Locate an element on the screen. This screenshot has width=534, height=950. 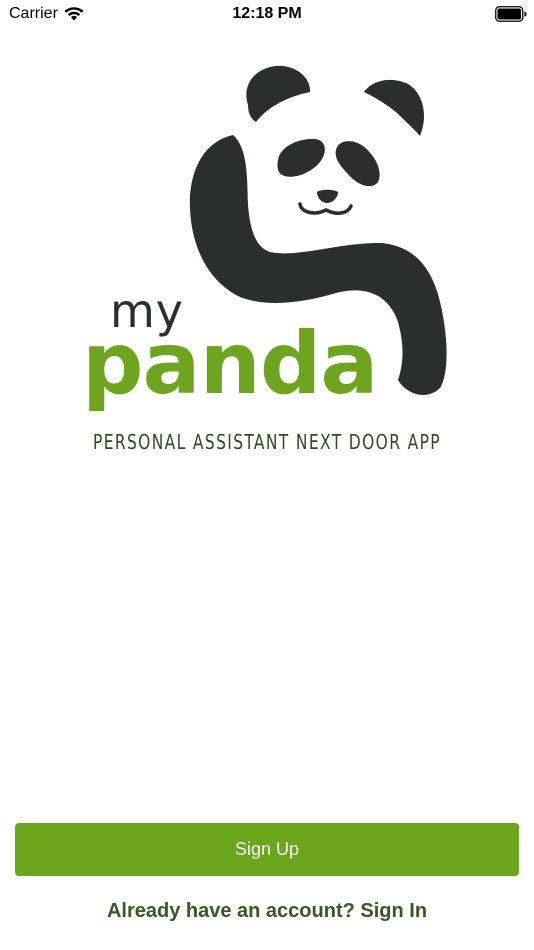
sign-in-link: Already have an account? Sign In is located at coordinates (267, 911).